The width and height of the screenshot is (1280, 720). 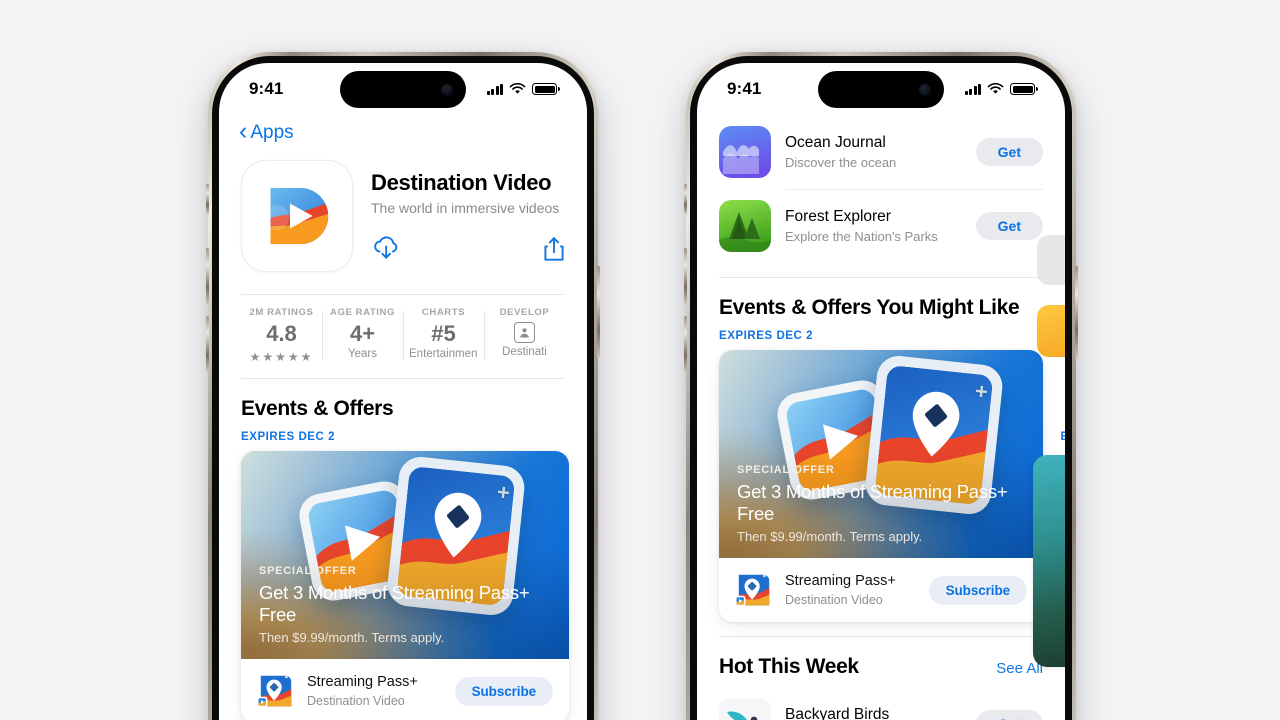 I want to click on stat-unit: Years, so click(x=362, y=354).